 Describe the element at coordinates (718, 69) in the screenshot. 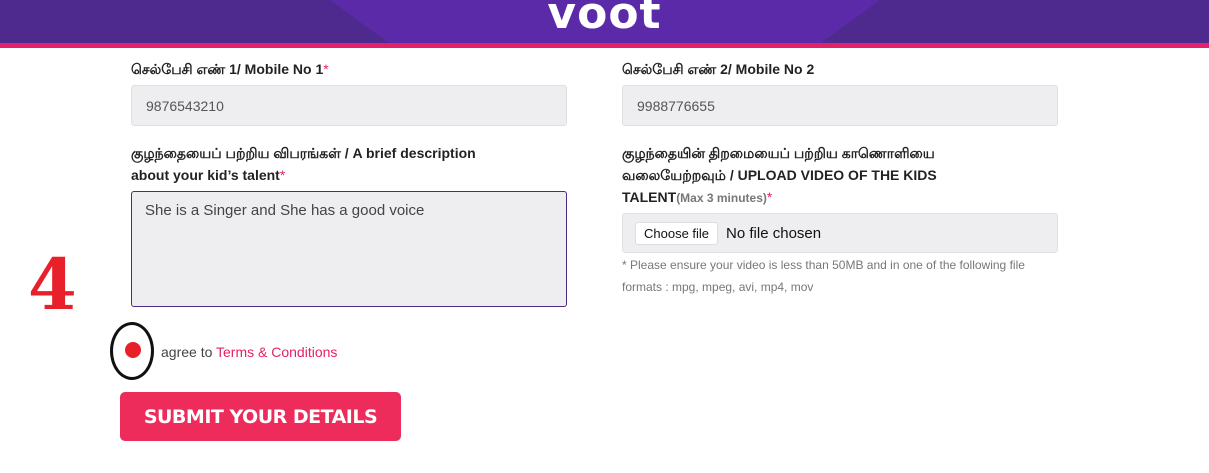

I see `mobile2-label: செல்பேசி எண் 2/ Mobile No 2` at that location.